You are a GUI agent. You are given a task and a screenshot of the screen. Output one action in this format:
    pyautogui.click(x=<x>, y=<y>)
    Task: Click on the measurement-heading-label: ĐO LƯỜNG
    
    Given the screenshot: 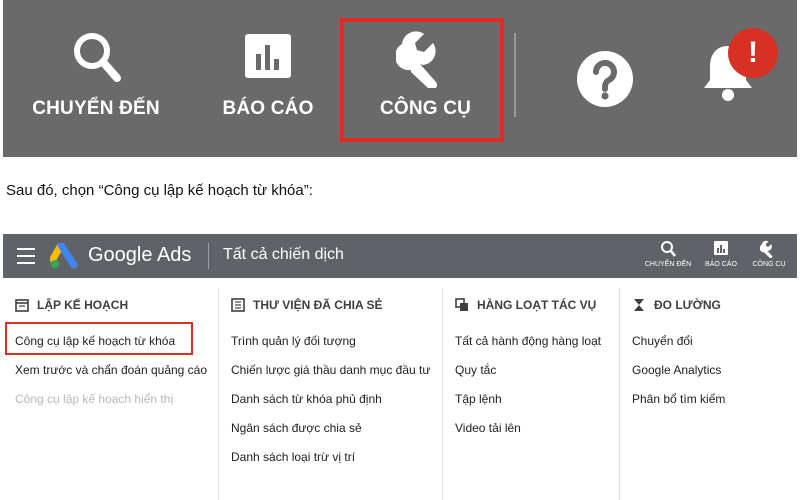 What is the action you would take?
    pyautogui.click(x=687, y=305)
    